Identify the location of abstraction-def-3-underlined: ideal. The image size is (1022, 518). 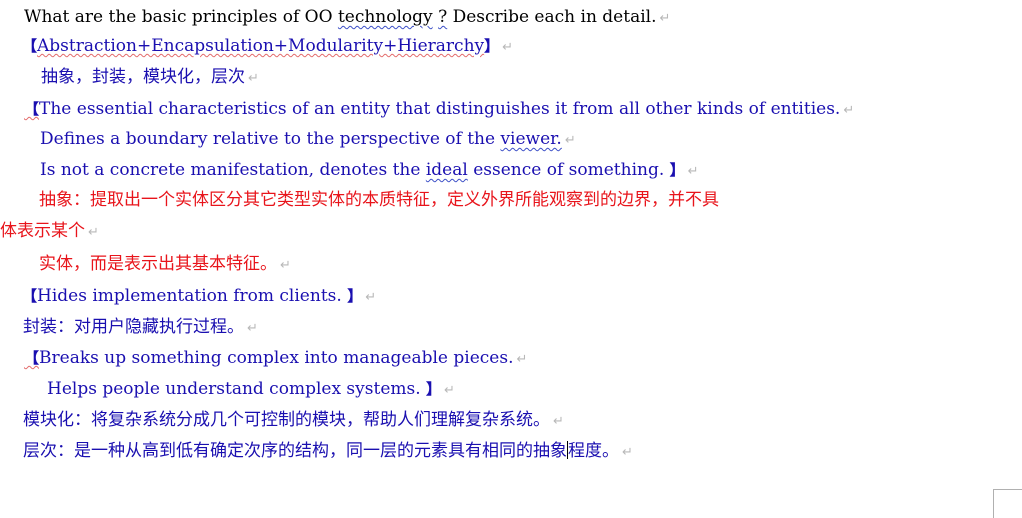
(446, 170).